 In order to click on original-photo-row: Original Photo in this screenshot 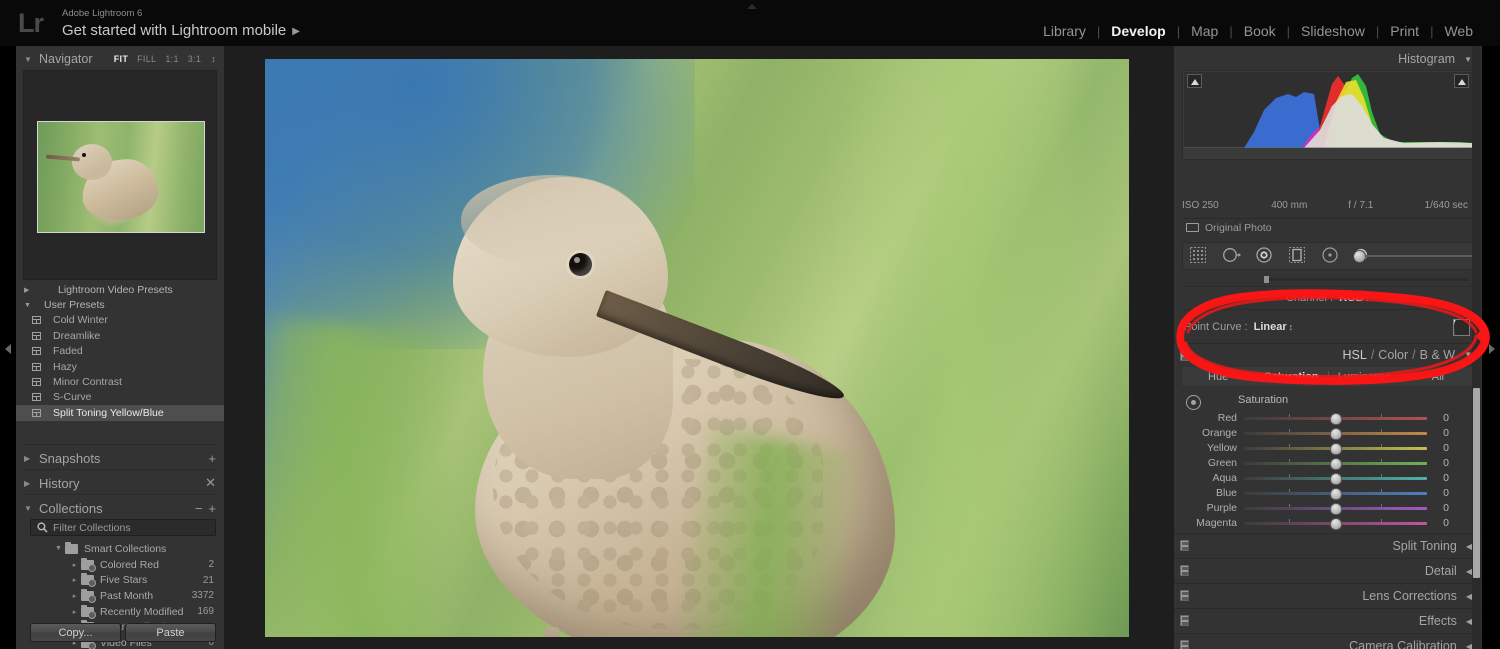, I will do `click(1328, 227)`.